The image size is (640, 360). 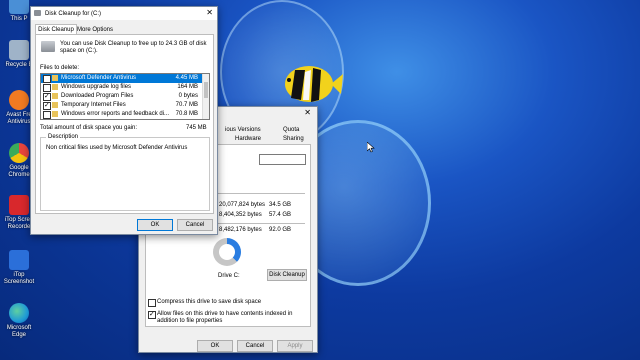 What do you see at coordinates (248, 139) in the screenshot?
I see `tab-hardware: Hardware` at bounding box center [248, 139].